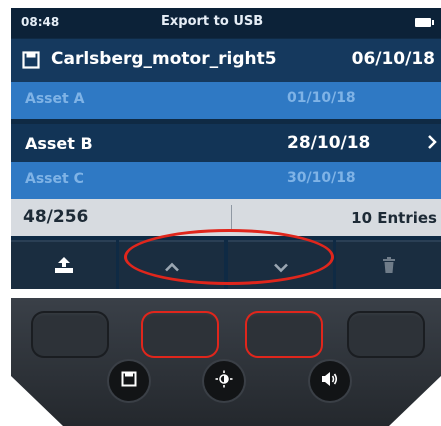  I want to click on highlight-annotation, so click(229, 257).